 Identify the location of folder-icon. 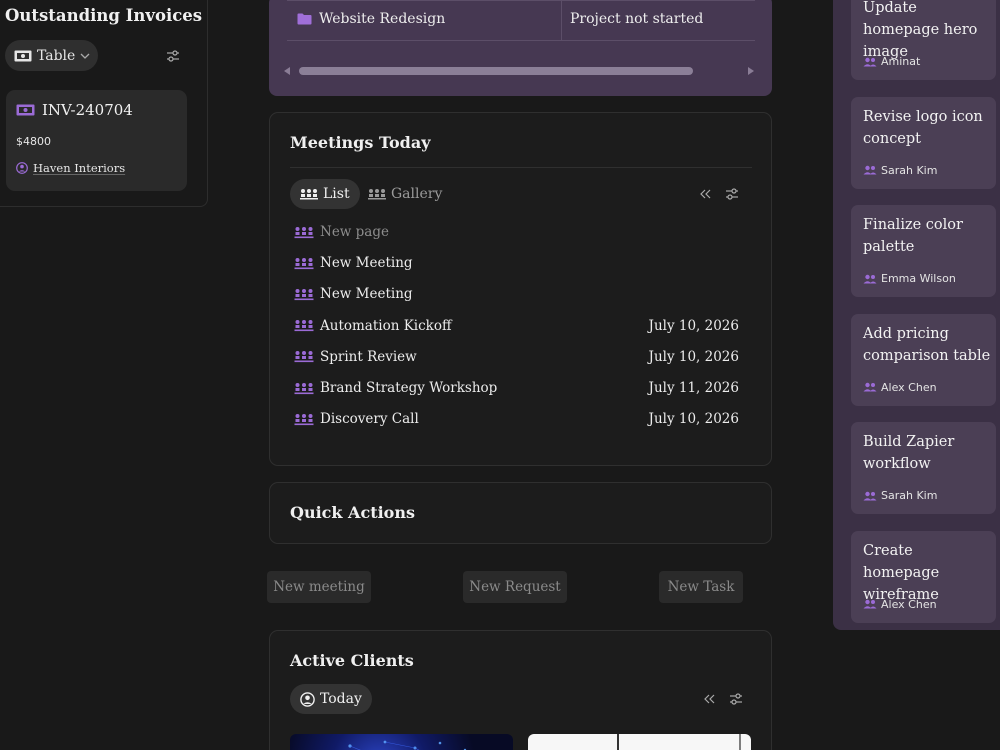
(304, 19).